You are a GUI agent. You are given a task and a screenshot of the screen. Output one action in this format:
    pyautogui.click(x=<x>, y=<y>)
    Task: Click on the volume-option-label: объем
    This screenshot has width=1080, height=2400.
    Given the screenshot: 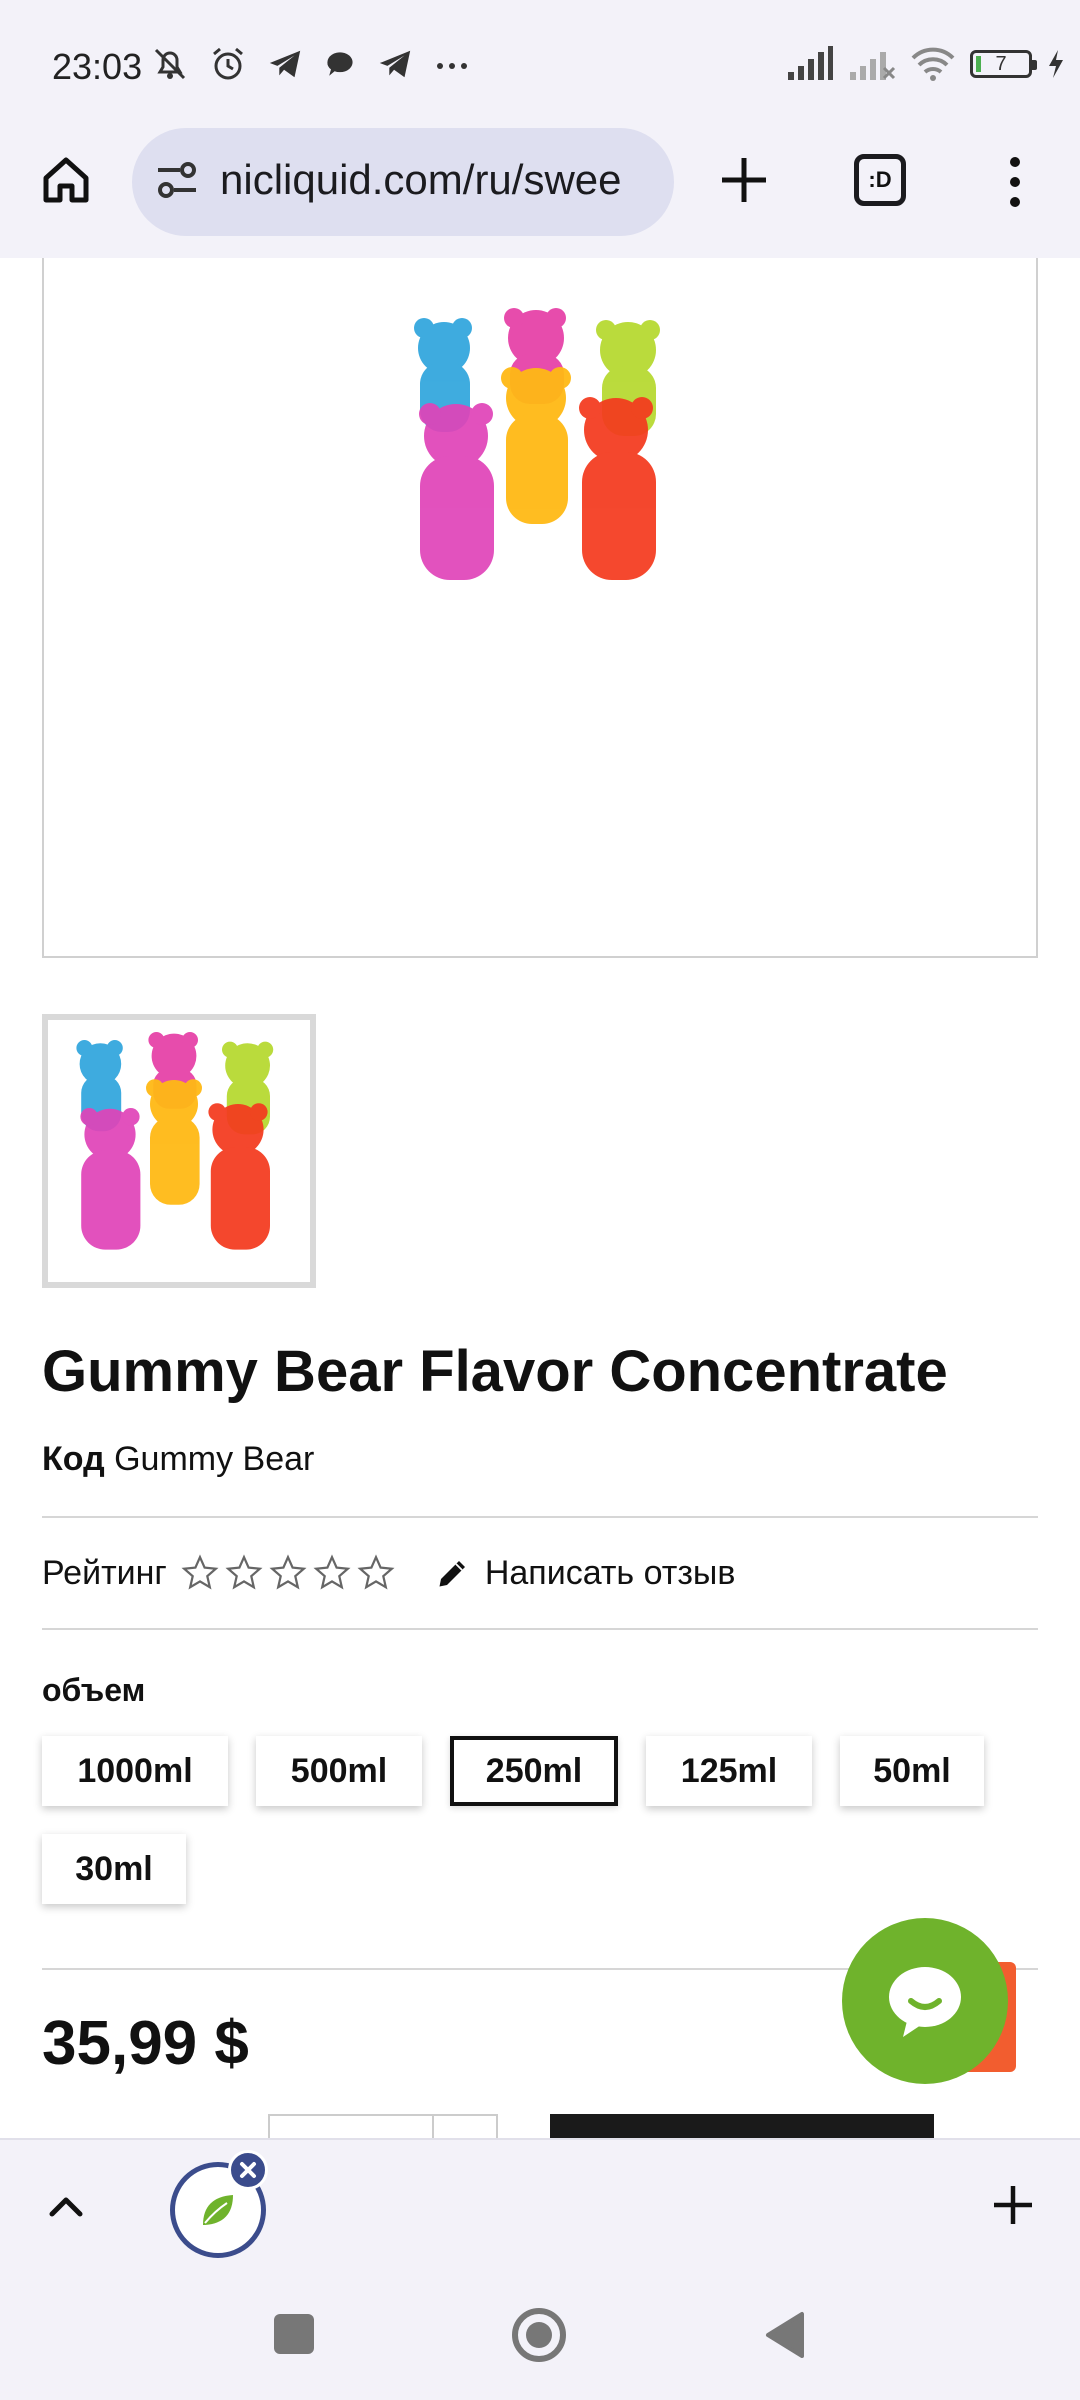 What is the action you would take?
    pyautogui.click(x=94, y=1690)
    